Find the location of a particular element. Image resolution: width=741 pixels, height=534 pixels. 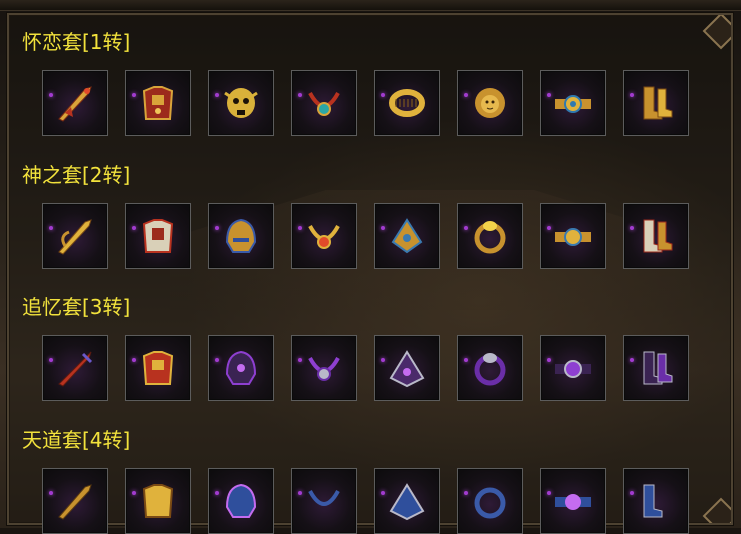

lion-ring-icon is located at coordinates (490, 103).